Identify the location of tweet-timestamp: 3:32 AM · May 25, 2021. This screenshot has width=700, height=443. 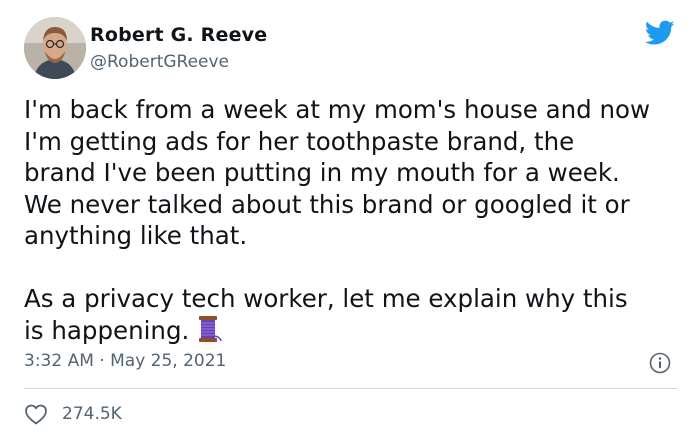
(125, 361).